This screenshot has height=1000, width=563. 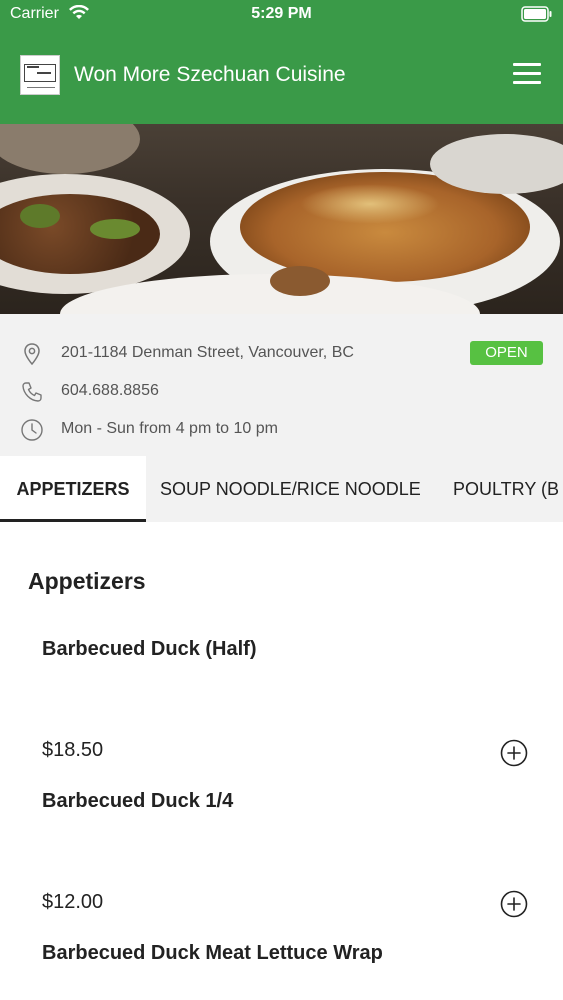 What do you see at coordinates (32, 392) in the screenshot?
I see `phone-icon` at bounding box center [32, 392].